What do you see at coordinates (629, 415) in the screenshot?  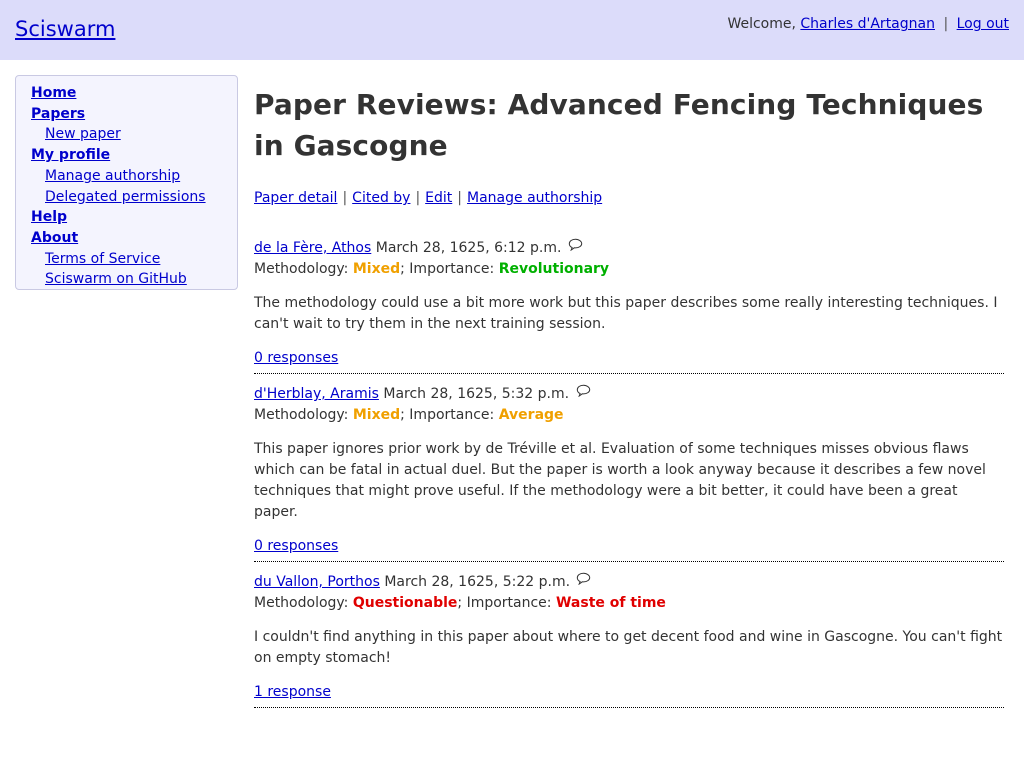 I see `review-ratings: Methodology: Mixed; Importance: Average` at bounding box center [629, 415].